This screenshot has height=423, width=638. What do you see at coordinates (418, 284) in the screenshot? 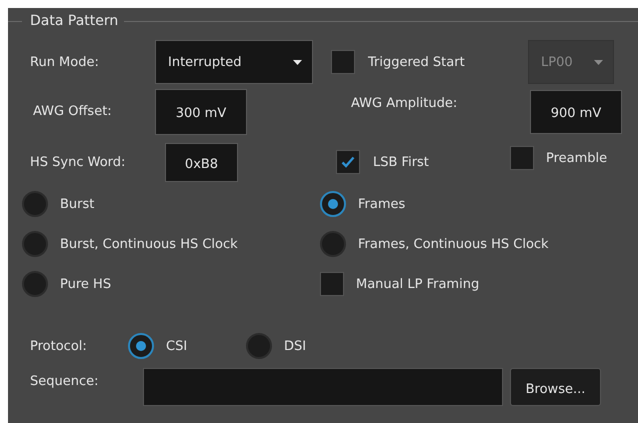
I see `label: Manual LP Framing` at bounding box center [418, 284].